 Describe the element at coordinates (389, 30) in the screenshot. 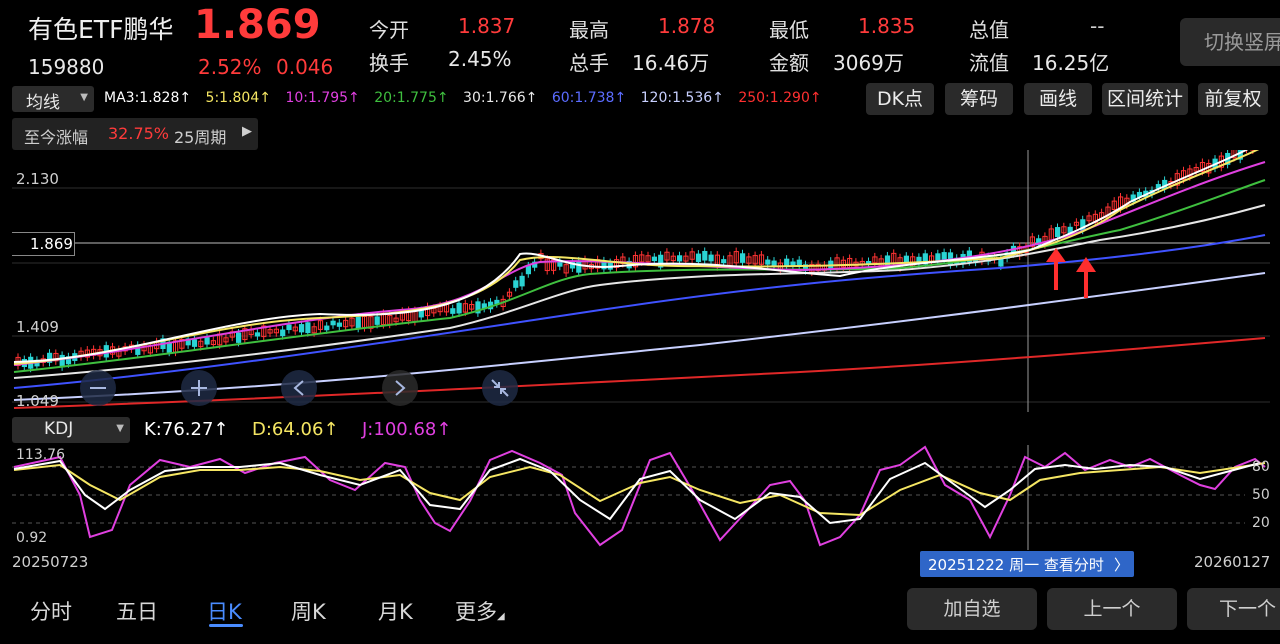

I see `stat-open-label: 今开` at that location.